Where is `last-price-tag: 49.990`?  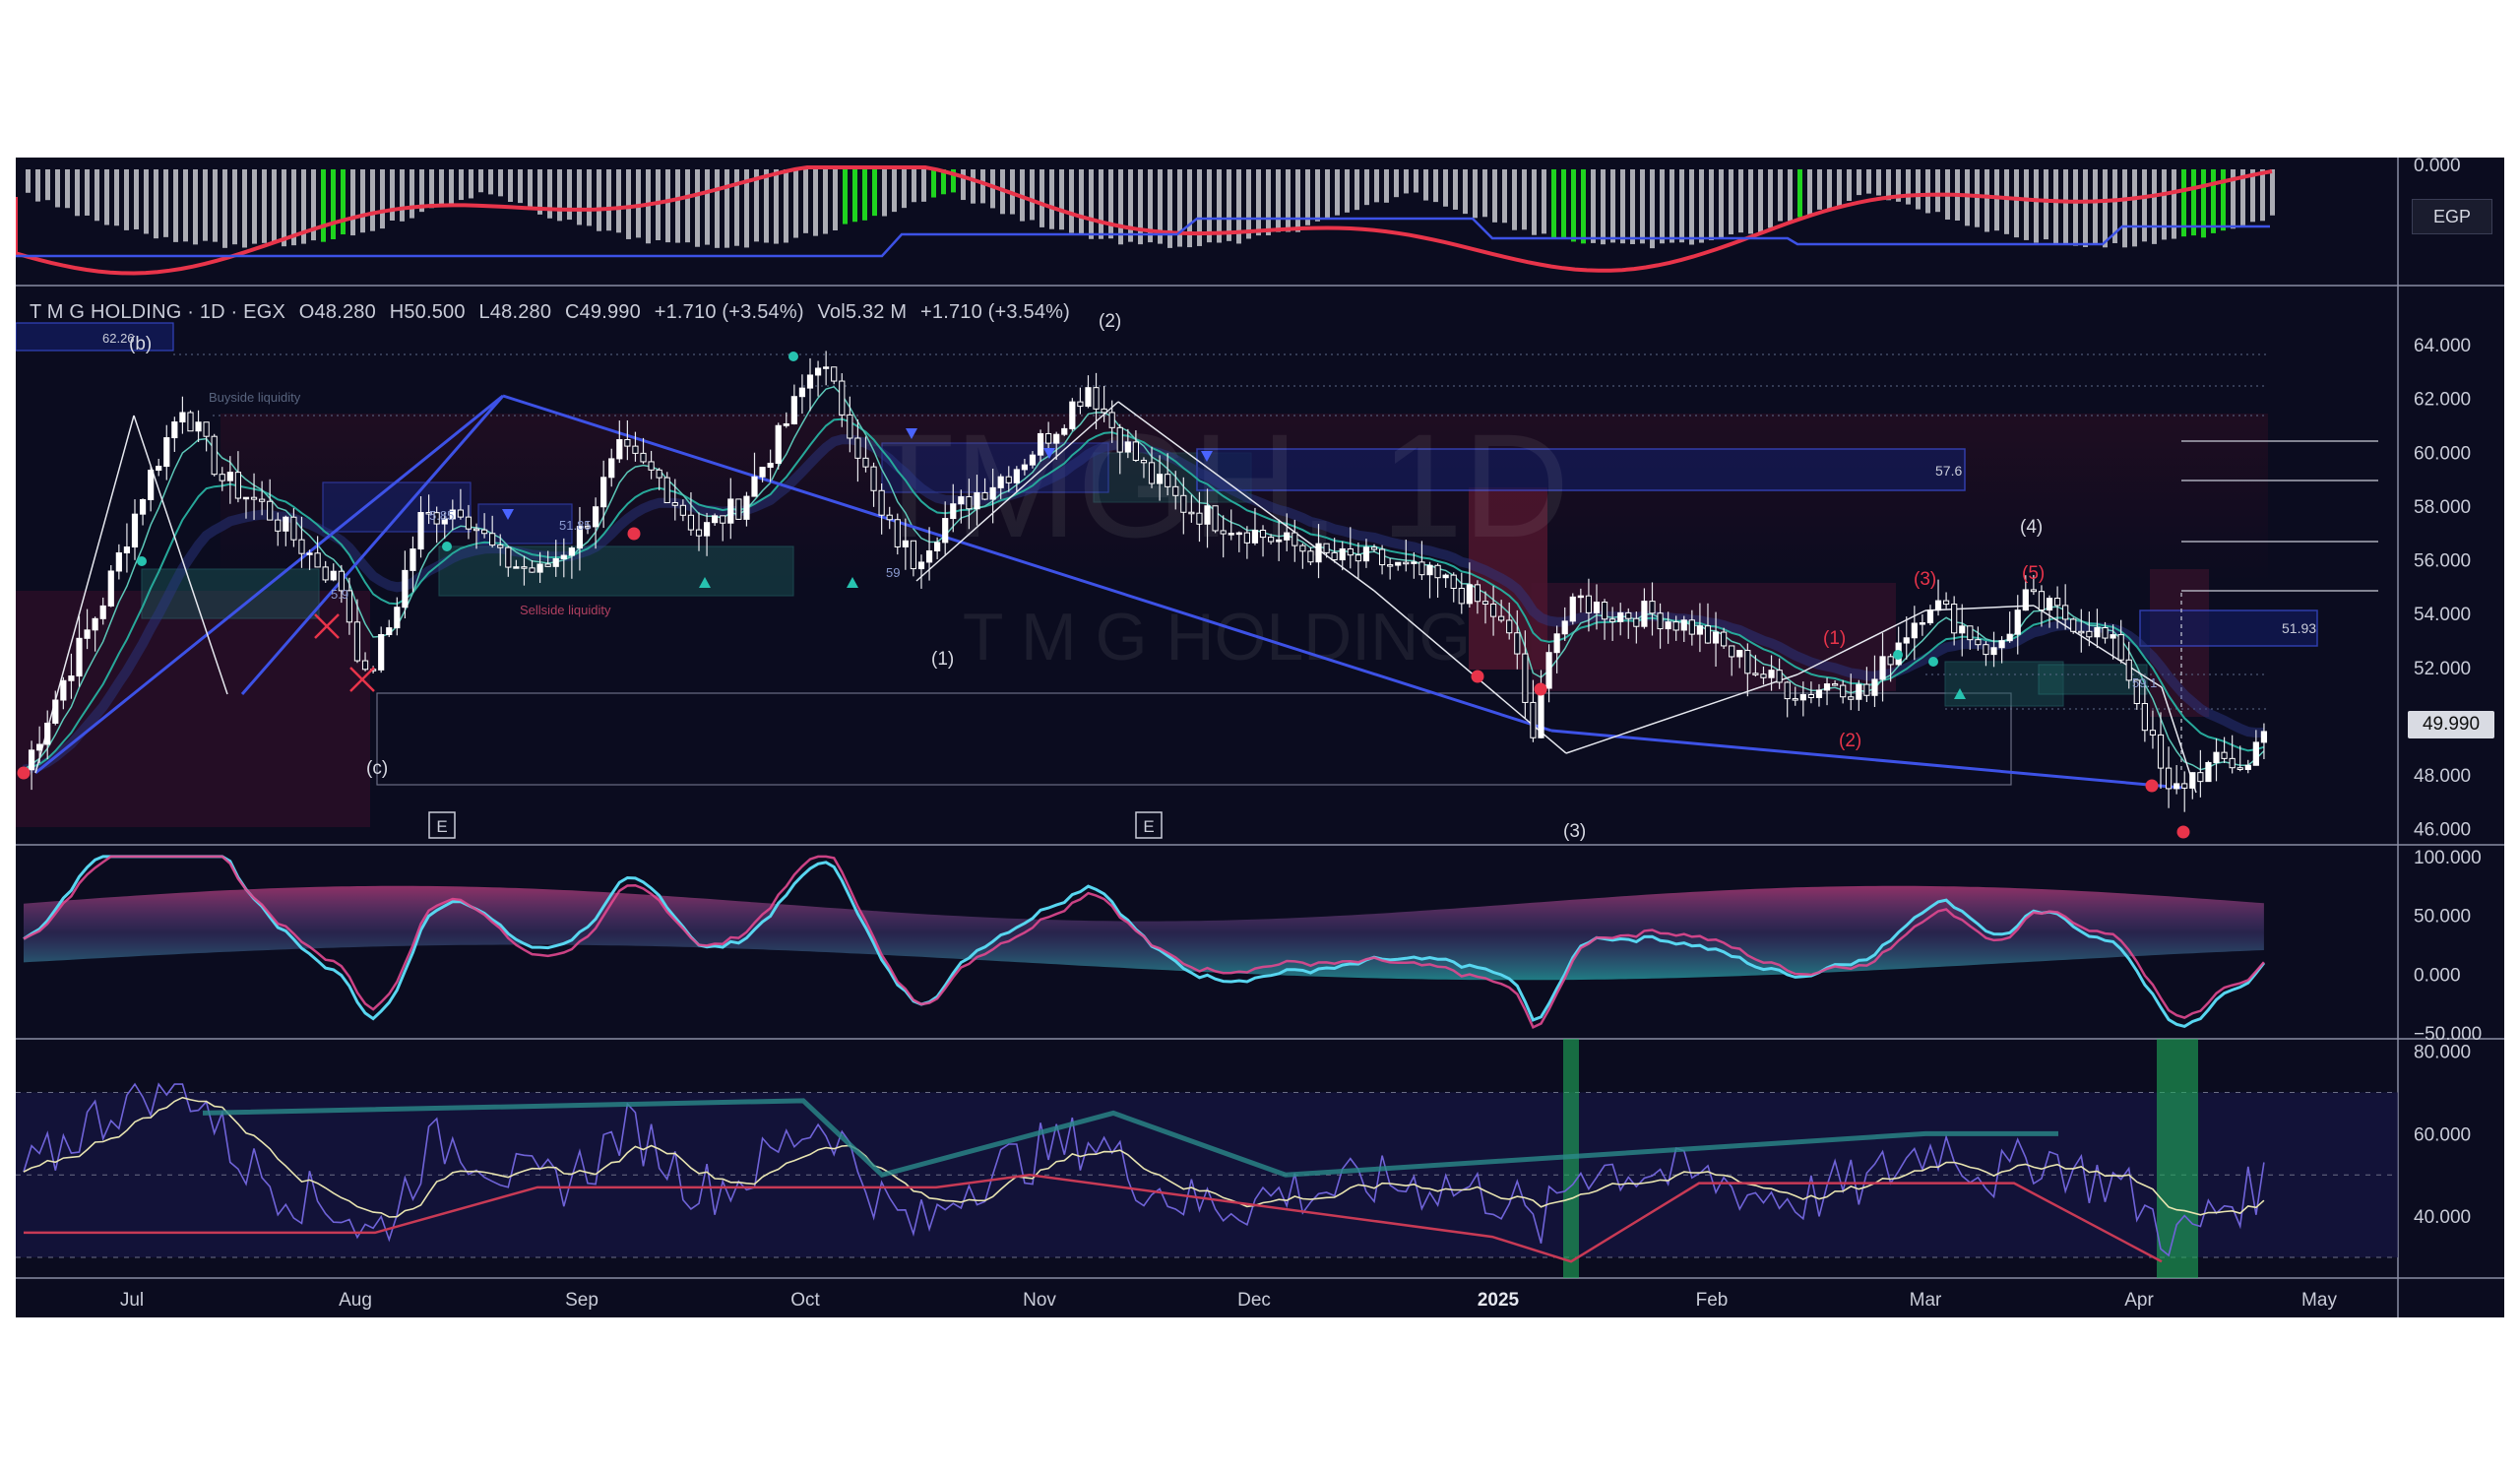 last-price-tag: 49.990 is located at coordinates (2451, 725).